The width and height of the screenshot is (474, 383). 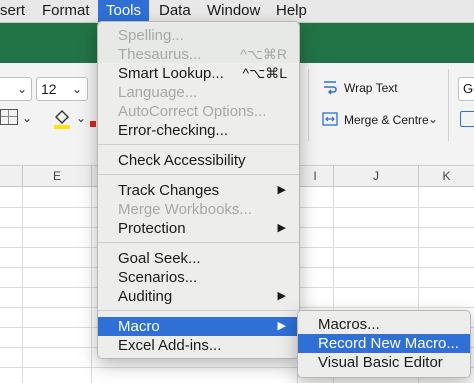 I want to click on smart-lookup-shortcut: ^⌥⌘L, so click(x=265, y=73).